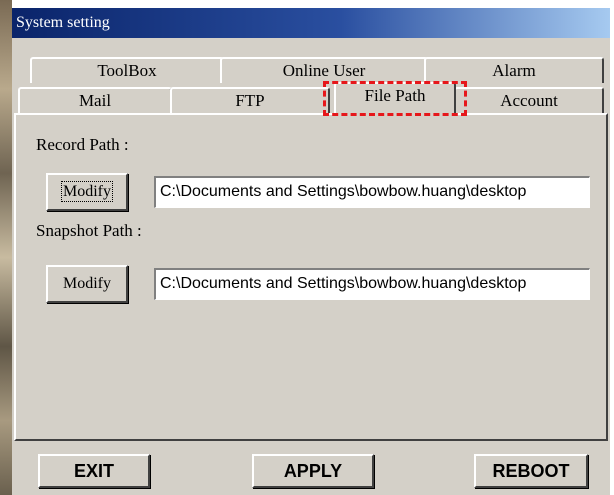  I want to click on reboot-button-label: REBOOT, so click(531, 471).